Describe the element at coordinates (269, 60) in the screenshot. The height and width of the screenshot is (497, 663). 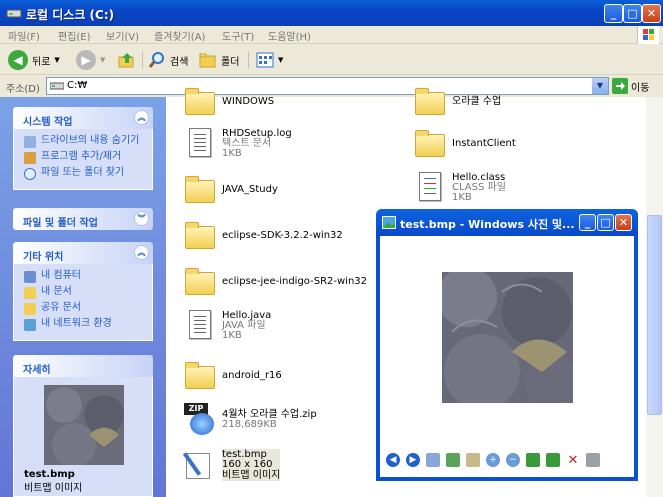
I see `views-button: ▼` at that location.